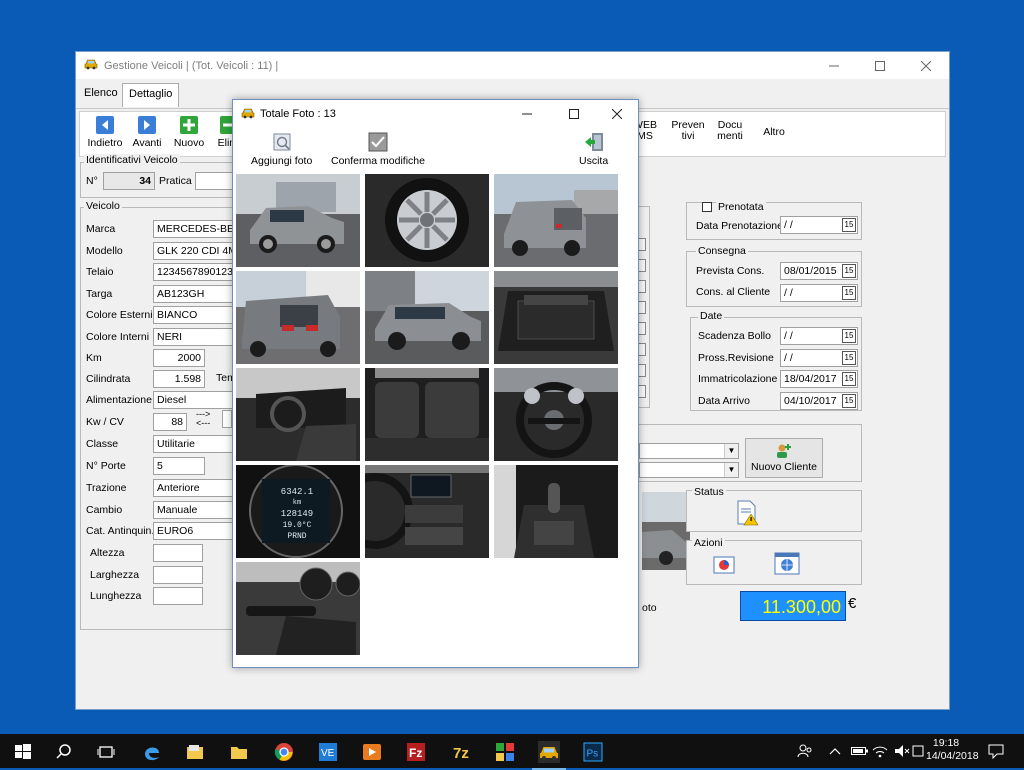 Image resolution: width=1024 pixels, height=770 pixels. I want to click on tab-dettaglio: Dettaglio, so click(151, 95).